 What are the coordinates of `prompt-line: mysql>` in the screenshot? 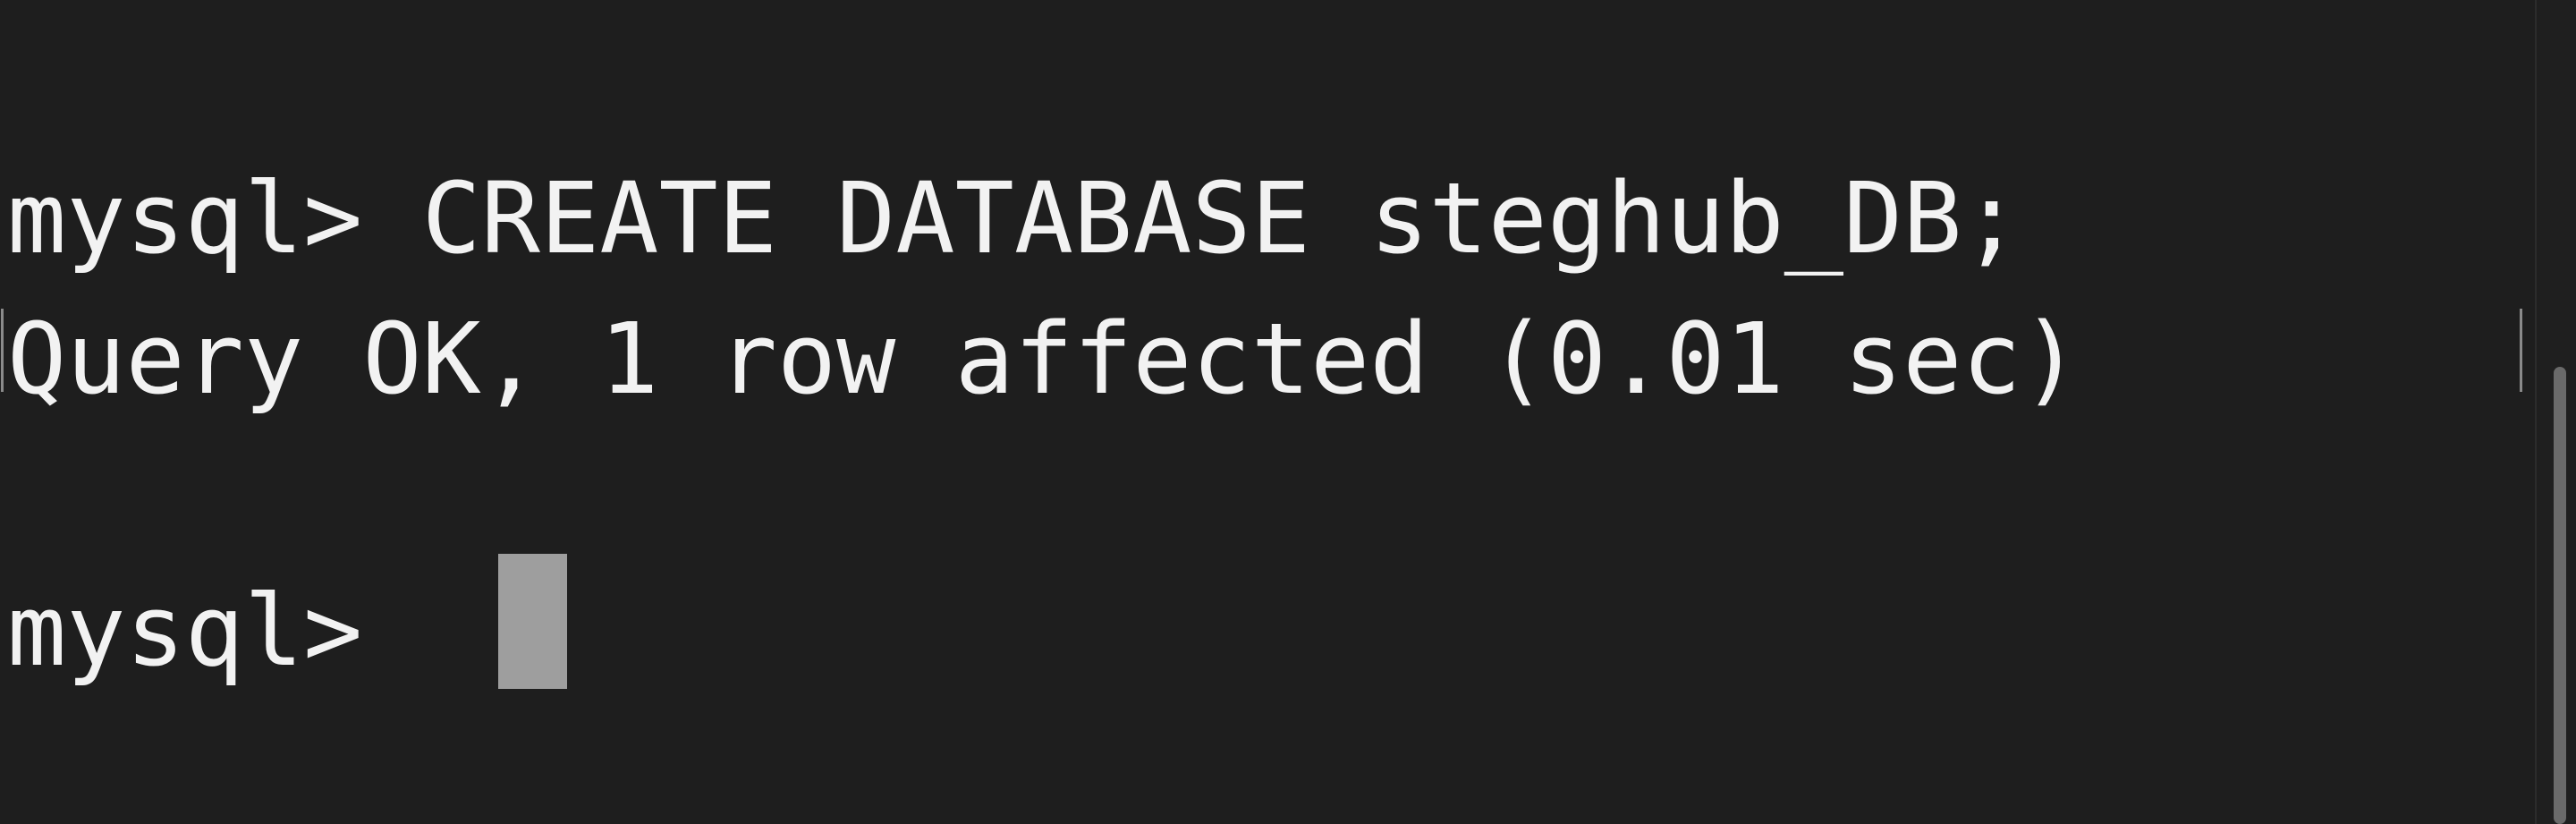 It's located at (214, 630).